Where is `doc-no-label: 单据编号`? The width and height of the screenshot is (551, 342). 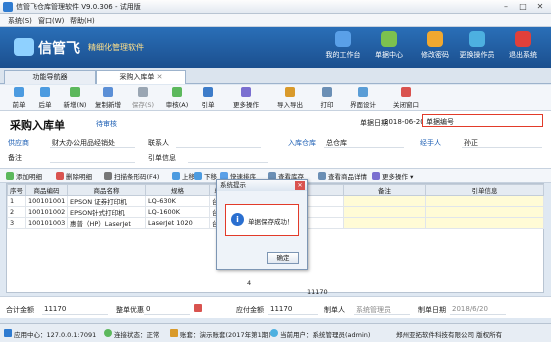 doc-no-label: 单据编号 is located at coordinates (440, 122).